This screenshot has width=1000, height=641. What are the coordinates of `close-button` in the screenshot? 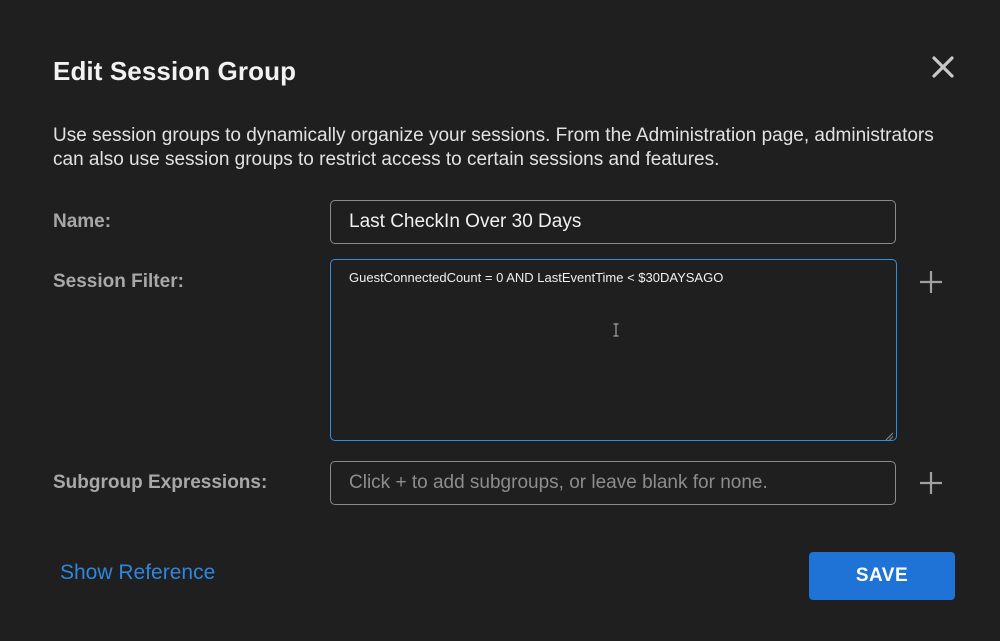 It's located at (943, 67).